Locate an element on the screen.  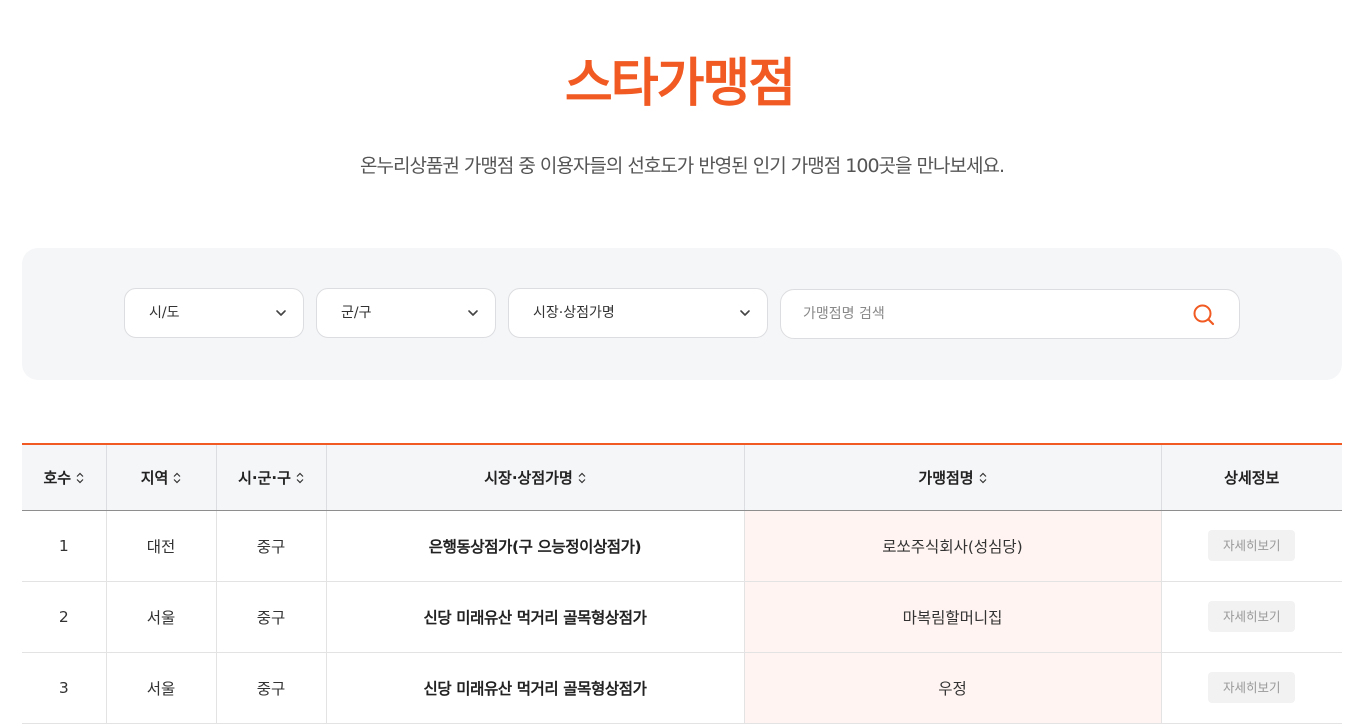
column-header-label: 시장·상점가명 is located at coordinates (528, 477).